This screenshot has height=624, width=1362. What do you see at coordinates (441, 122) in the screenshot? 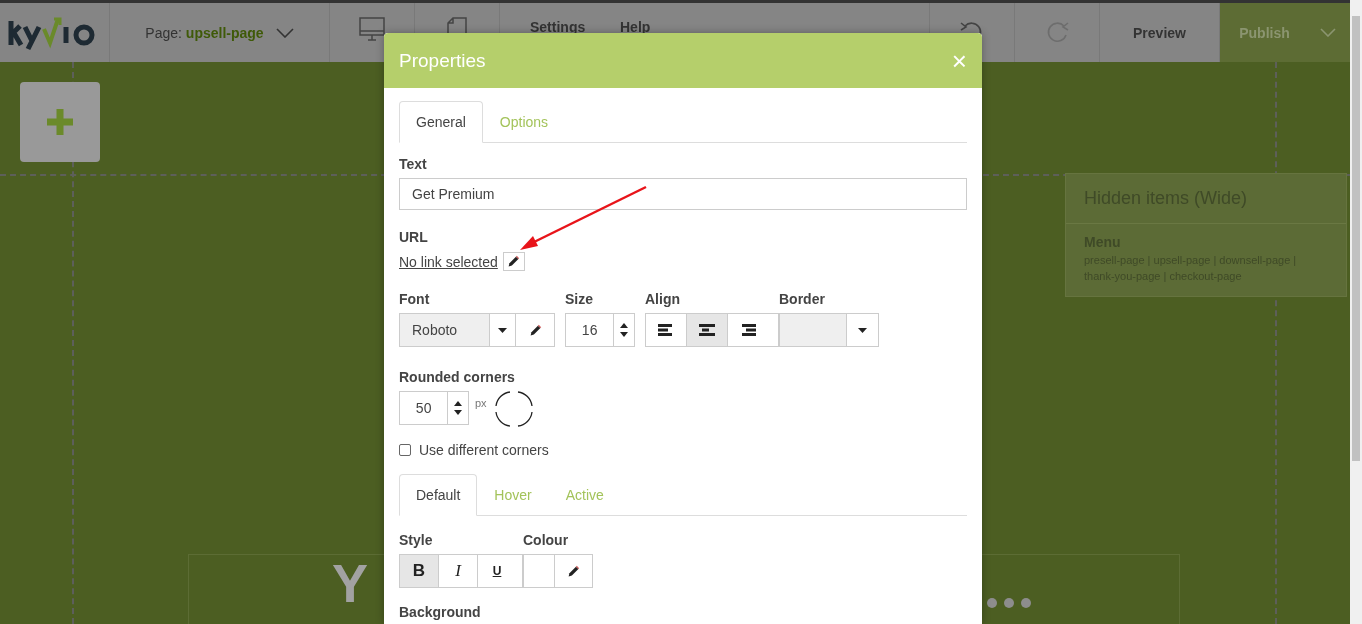
I see `tab: General` at bounding box center [441, 122].